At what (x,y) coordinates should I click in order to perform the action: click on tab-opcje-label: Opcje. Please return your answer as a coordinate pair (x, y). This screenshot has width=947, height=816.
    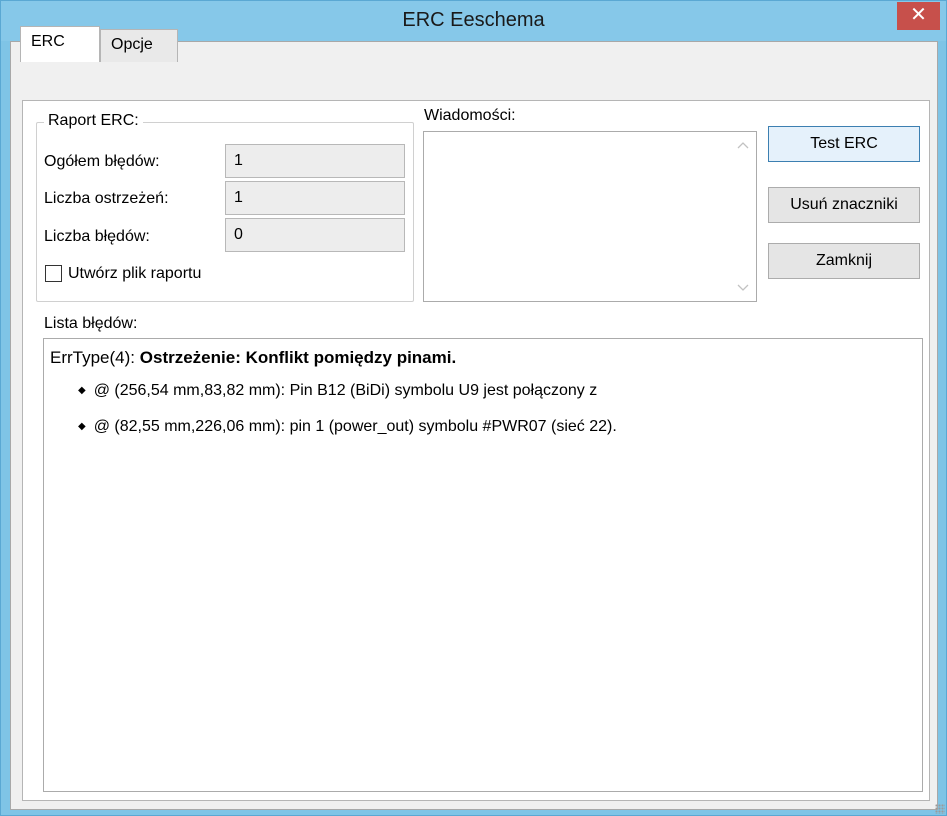
    Looking at the image, I should click on (132, 44).